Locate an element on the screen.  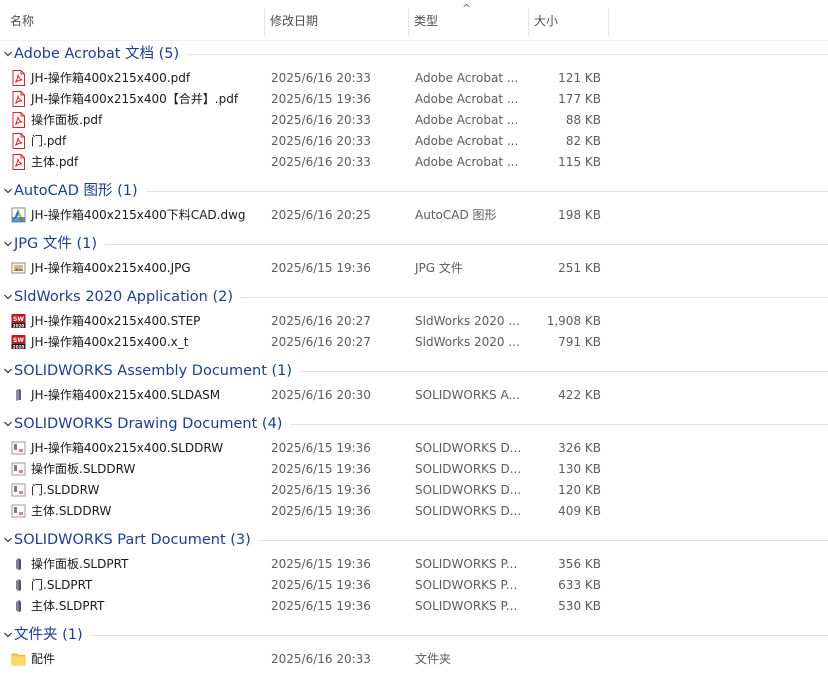
file-name: 门.pdf is located at coordinates (49, 141).